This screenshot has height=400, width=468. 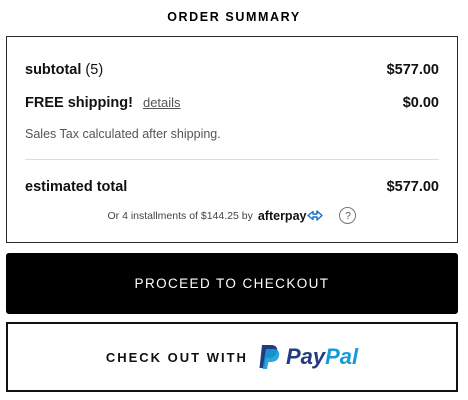 What do you see at coordinates (76, 187) in the screenshot?
I see `estimated-total-label: estimated total` at bounding box center [76, 187].